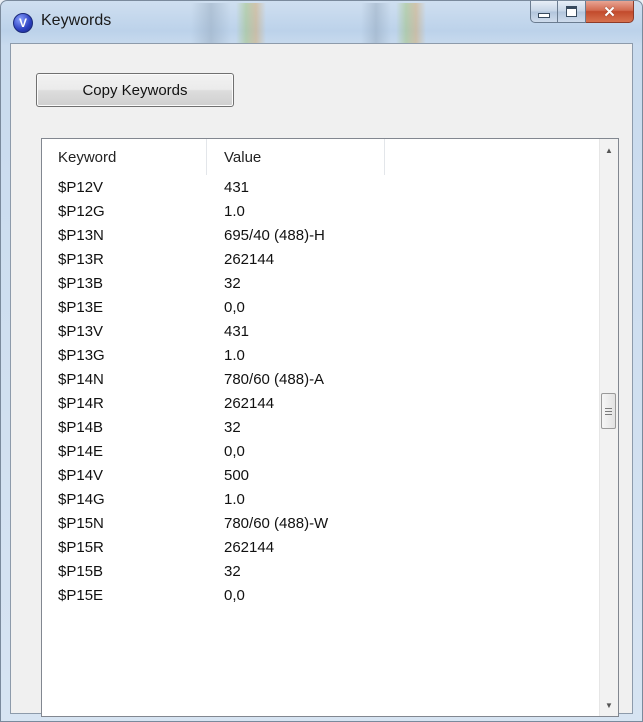  What do you see at coordinates (81, 499) in the screenshot?
I see `keyword-cell: $P14G` at bounding box center [81, 499].